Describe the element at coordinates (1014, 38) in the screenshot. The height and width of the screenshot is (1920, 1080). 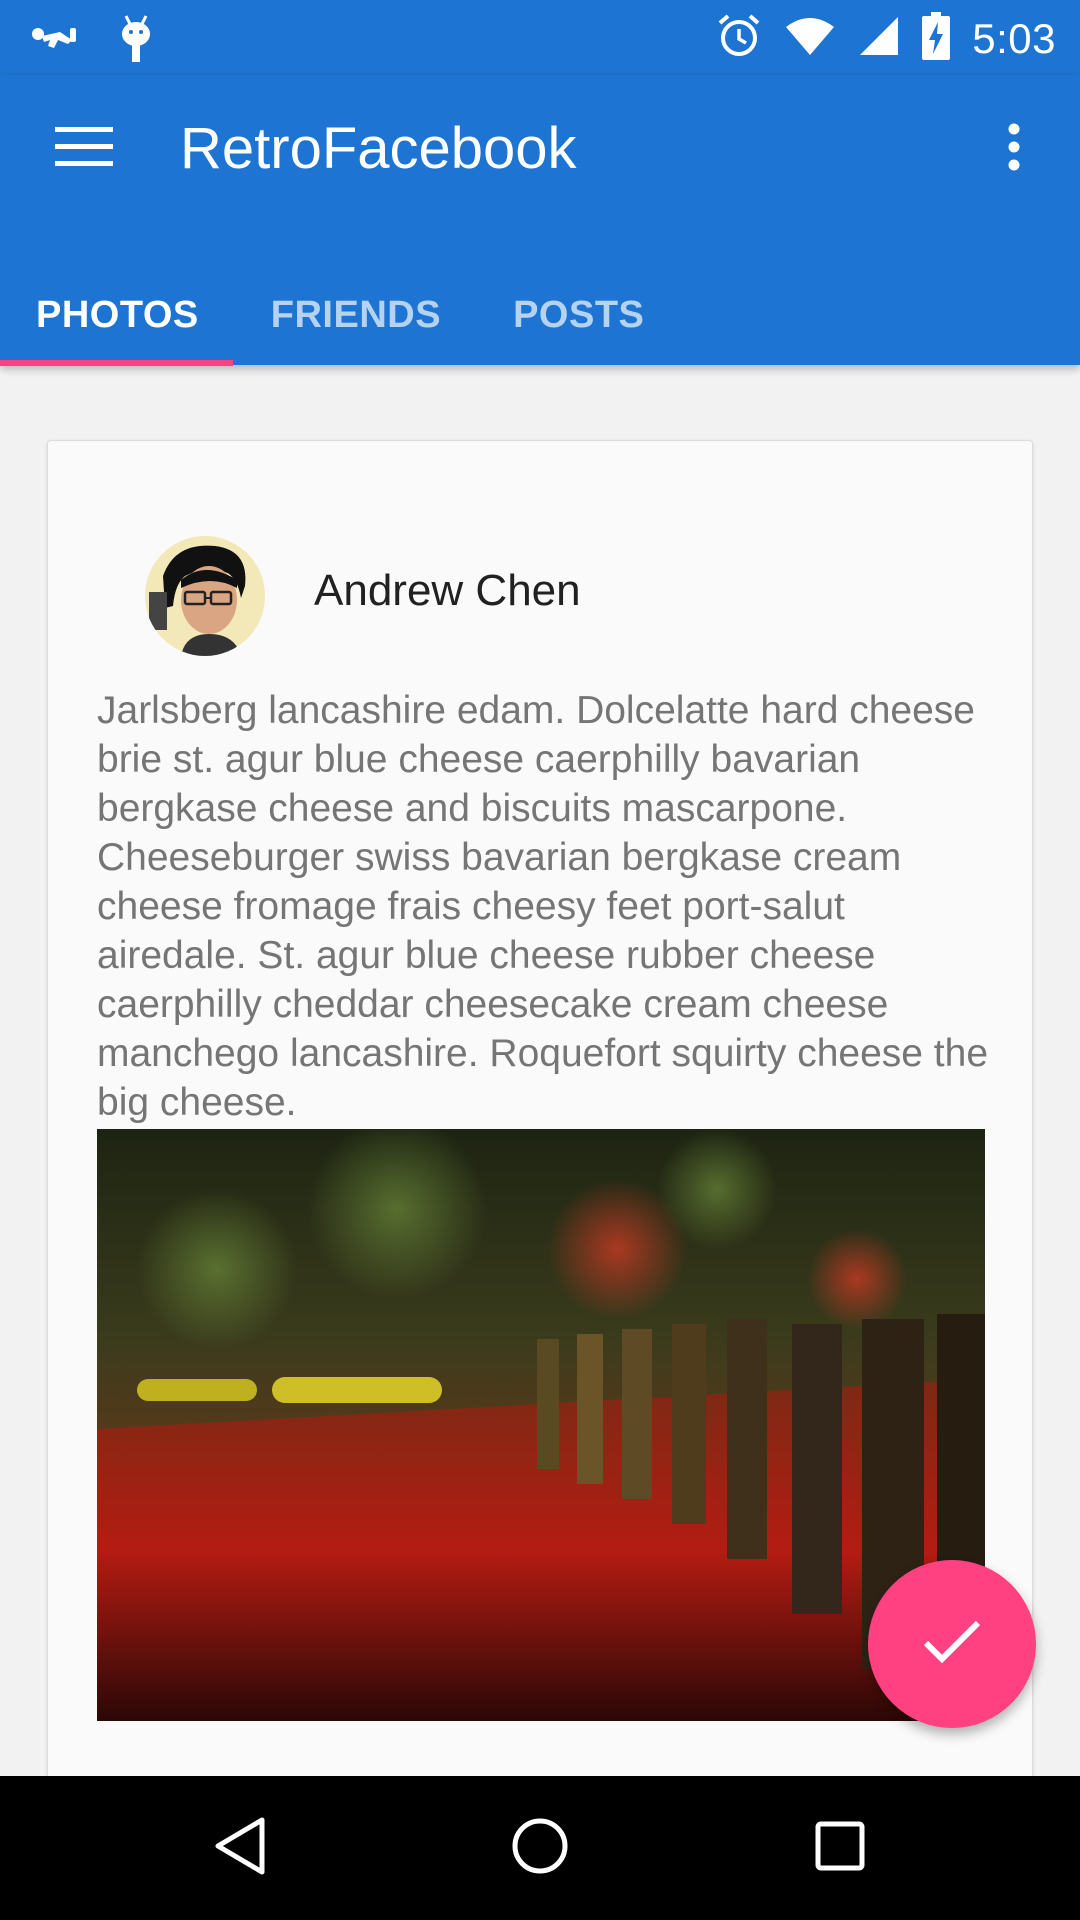
I see `status-time: 5:03` at that location.